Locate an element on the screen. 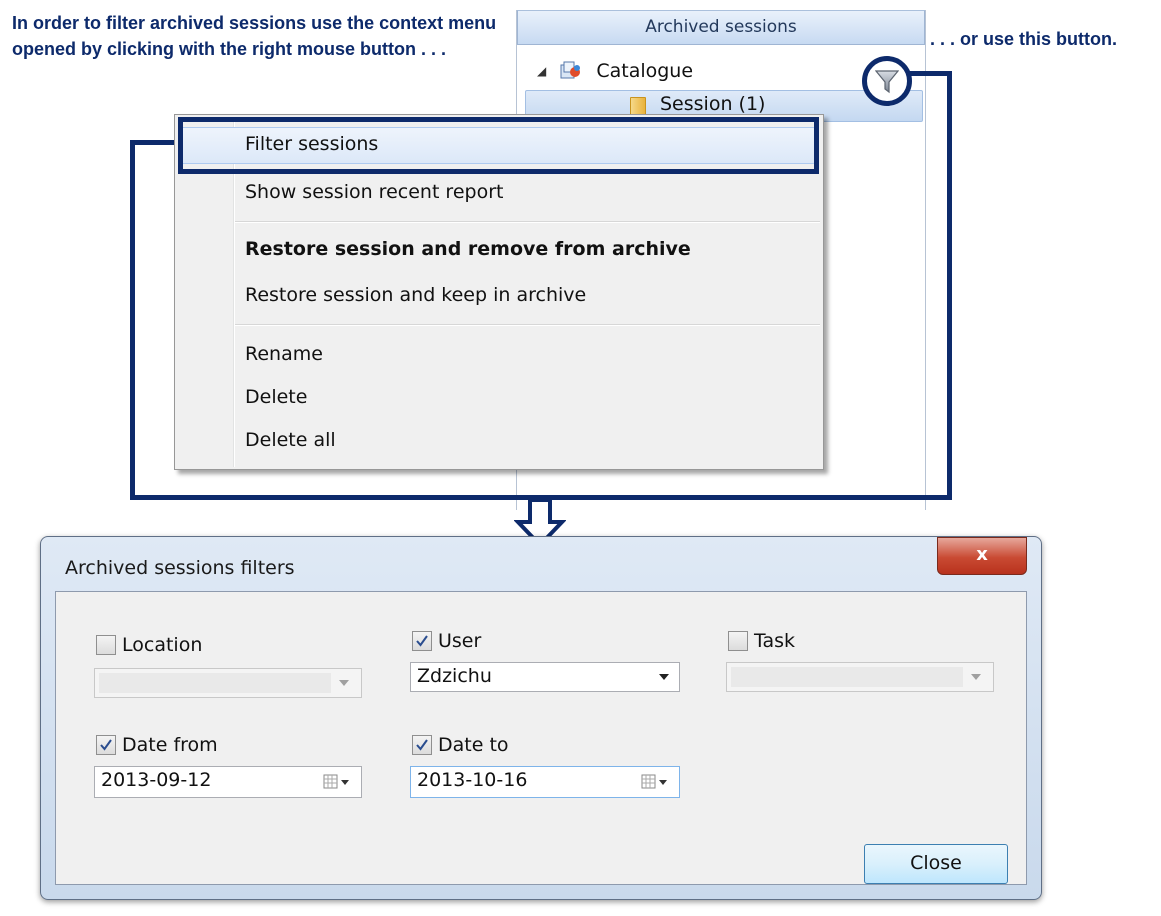 Image resolution: width=1161 pixels, height=916 pixels. user-select: Zdzichu is located at coordinates (545, 677).